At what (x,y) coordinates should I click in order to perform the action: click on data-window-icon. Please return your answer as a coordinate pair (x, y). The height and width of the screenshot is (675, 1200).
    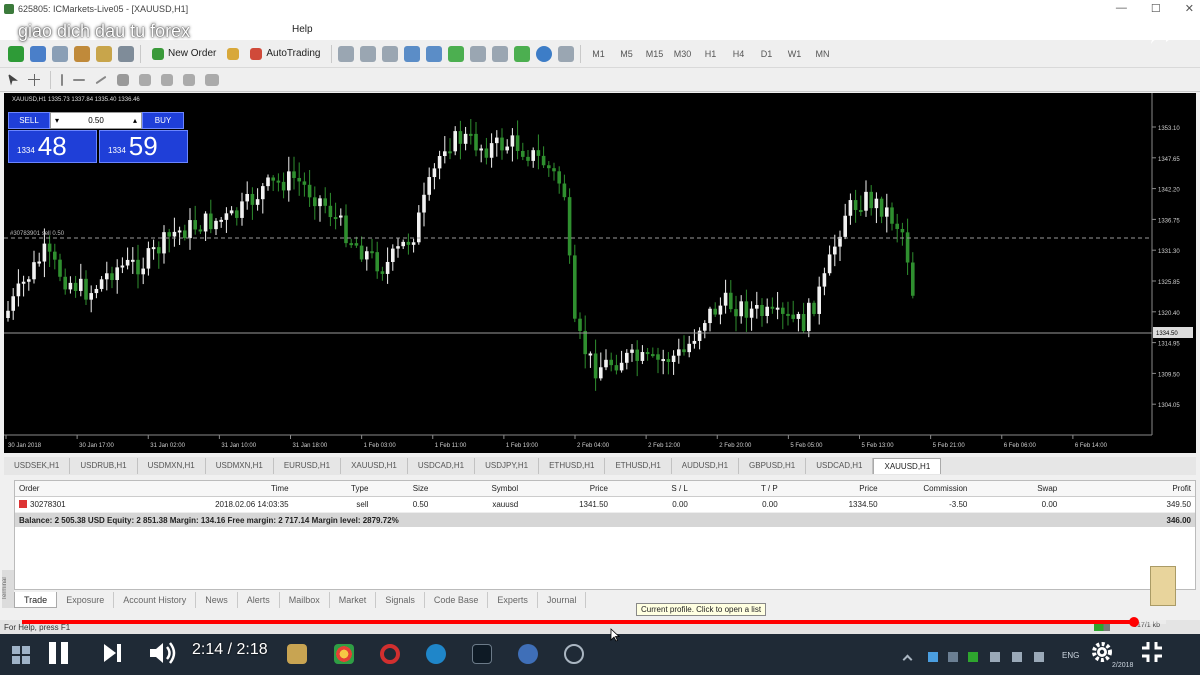
    Looking at the image, I should click on (82, 53).